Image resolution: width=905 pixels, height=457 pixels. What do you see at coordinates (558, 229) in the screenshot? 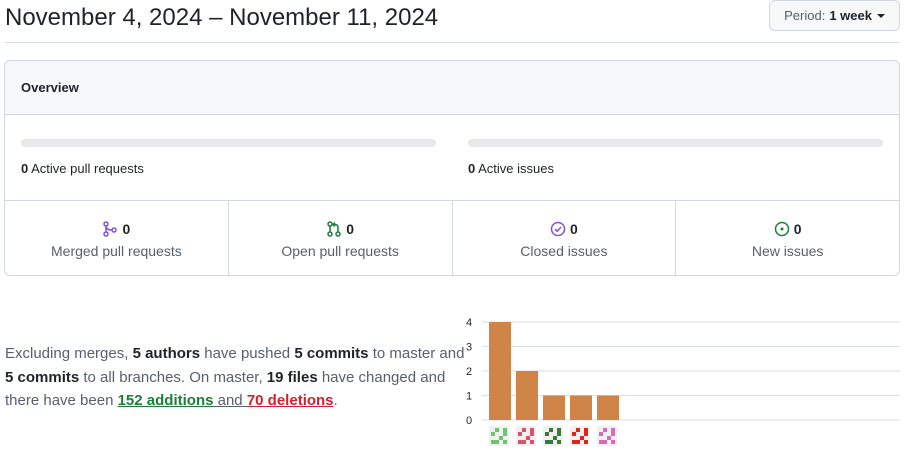
I see `closed-issue-icon` at bounding box center [558, 229].